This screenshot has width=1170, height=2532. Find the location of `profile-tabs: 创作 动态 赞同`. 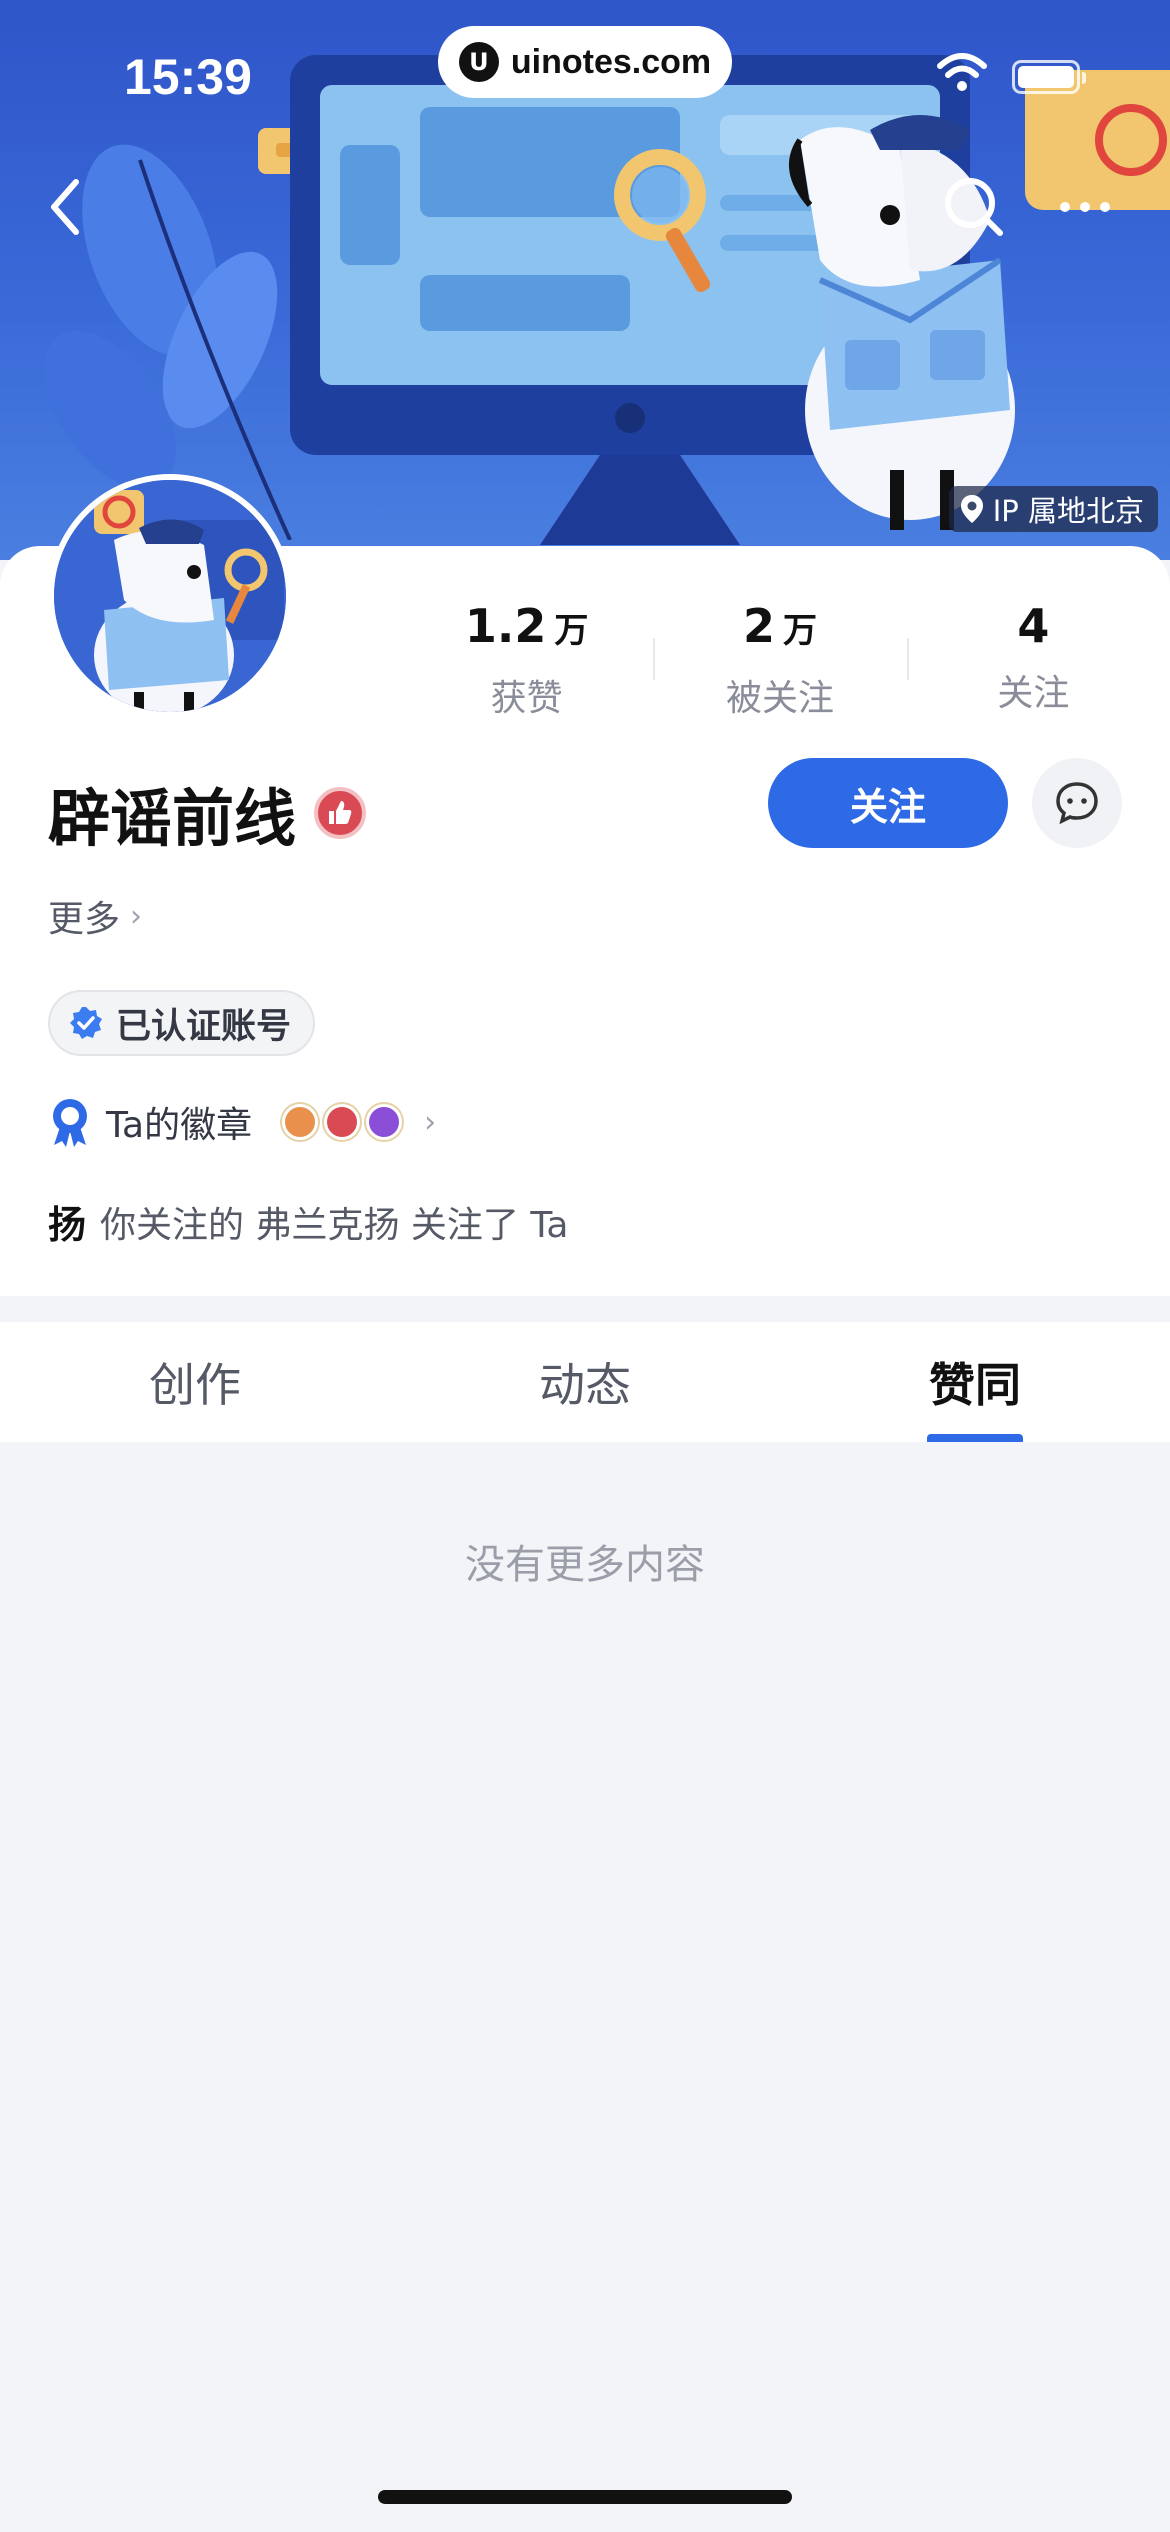

profile-tabs: 创作 动态 赞同 is located at coordinates (585, 1382).